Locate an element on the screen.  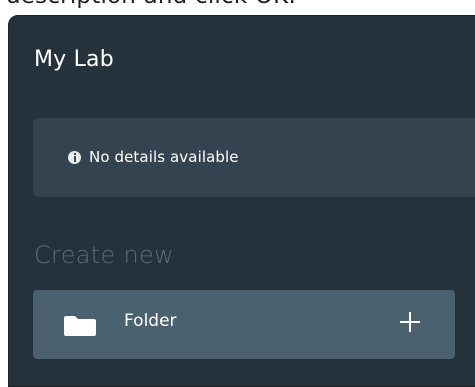
details-message: No details available is located at coordinates (164, 157).